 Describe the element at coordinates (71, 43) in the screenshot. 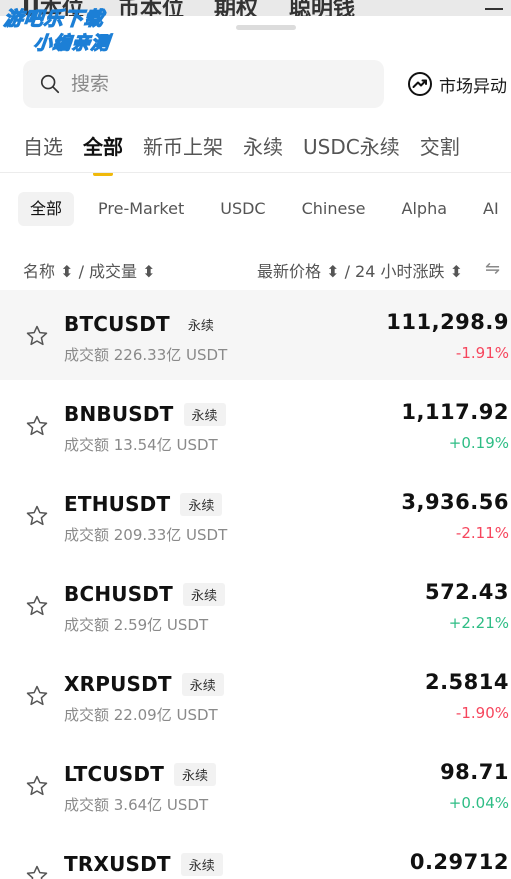

I see `watermark-line-2: 小编亲测` at that location.